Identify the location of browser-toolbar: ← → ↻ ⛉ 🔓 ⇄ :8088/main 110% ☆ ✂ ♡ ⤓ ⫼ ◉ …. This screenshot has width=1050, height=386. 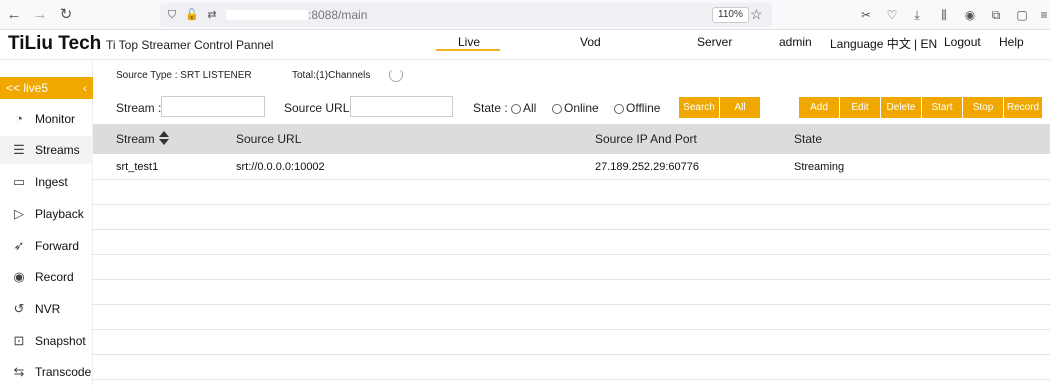
(525, 15).